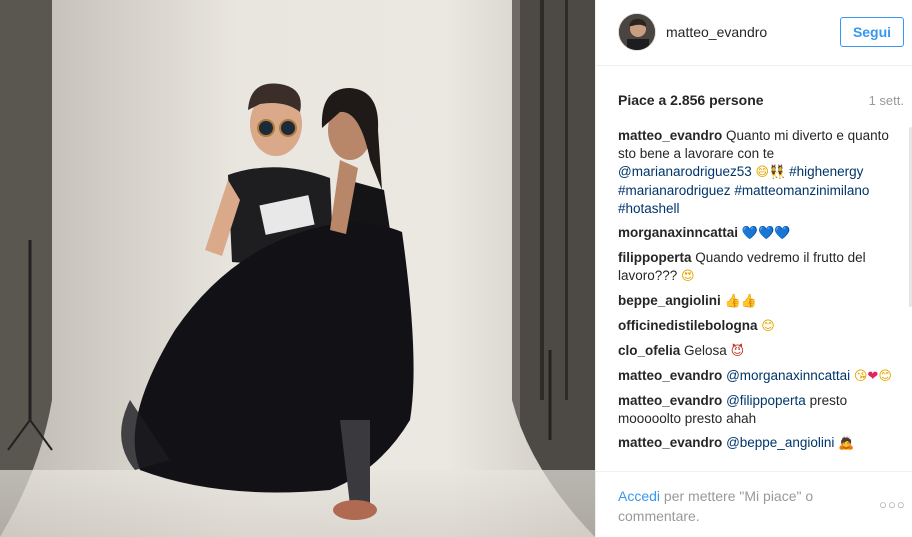 Image resolution: width=912 pixels, height=537 pixels. I want to click on comment-username: clo_ofelia, so click(649, 350).